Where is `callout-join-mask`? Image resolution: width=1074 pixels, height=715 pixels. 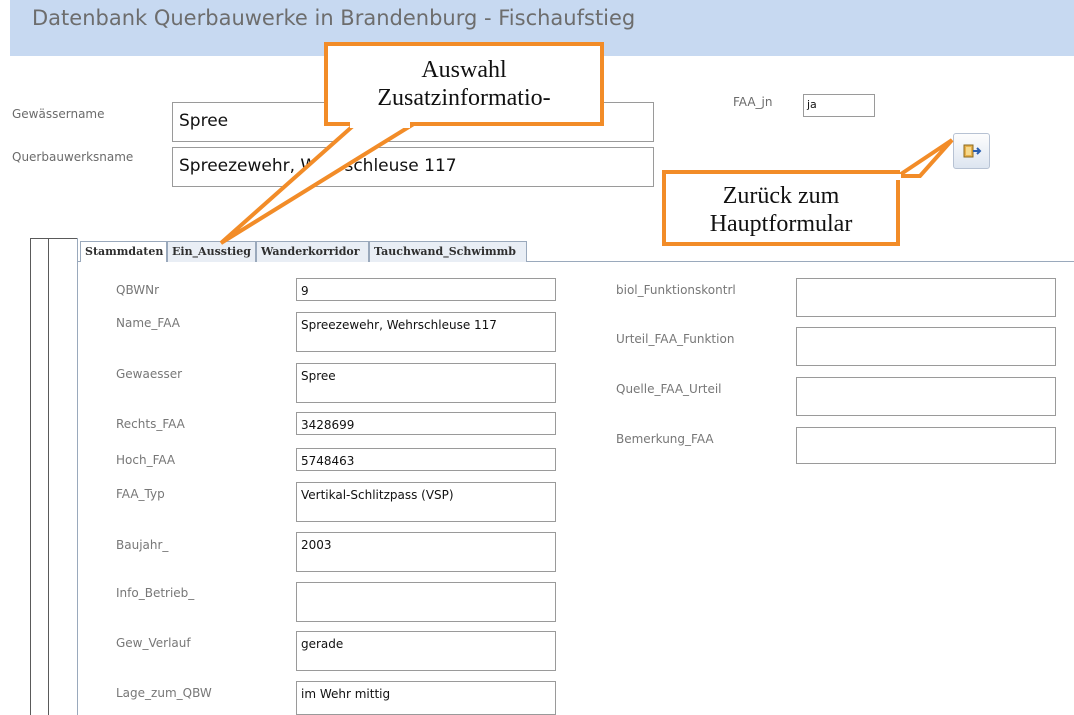 callout-join-mask is located at coordinates (380, 125).